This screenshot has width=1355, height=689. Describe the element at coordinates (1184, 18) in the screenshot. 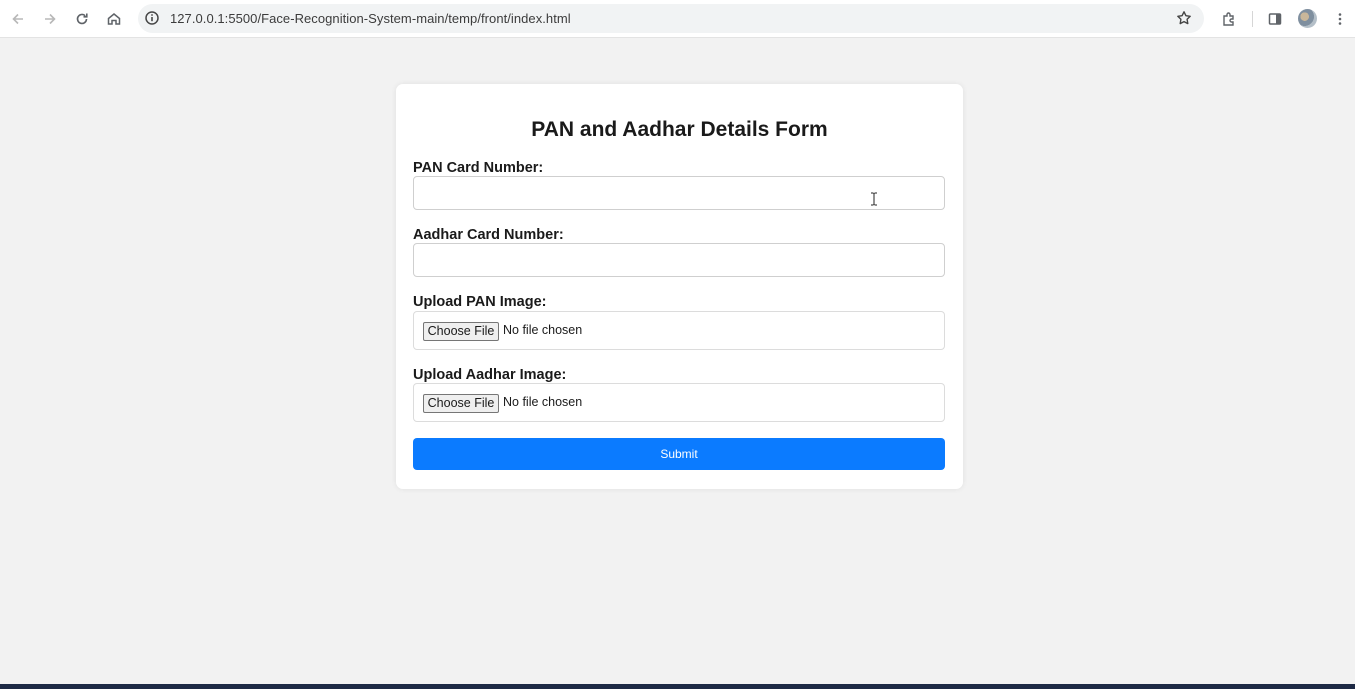

I see `bookmark-star-icon` at that location.